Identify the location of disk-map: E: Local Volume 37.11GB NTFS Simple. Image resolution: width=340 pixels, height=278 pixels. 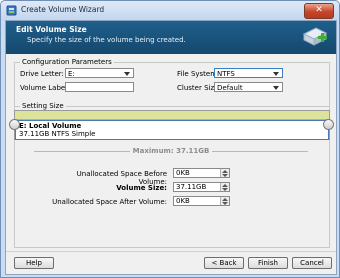
(172, 125).